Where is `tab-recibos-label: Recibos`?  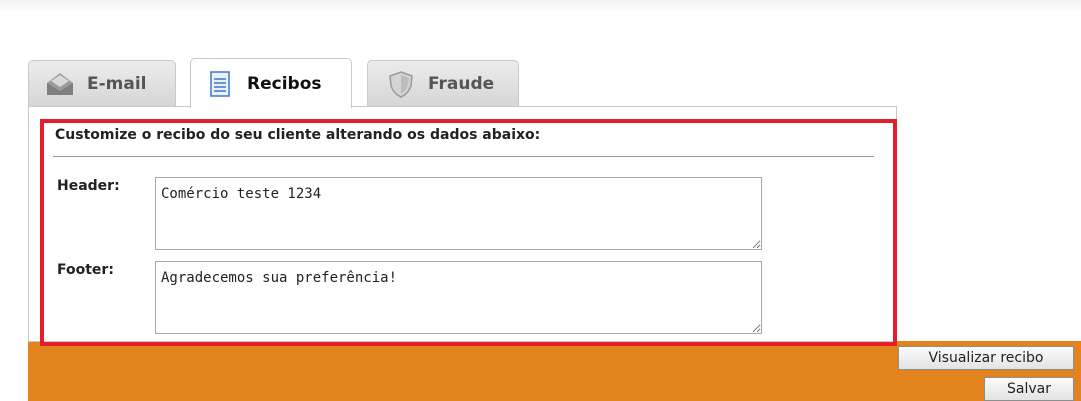
tab-recibos-label: Recibos is located at coordinates (284, 83).